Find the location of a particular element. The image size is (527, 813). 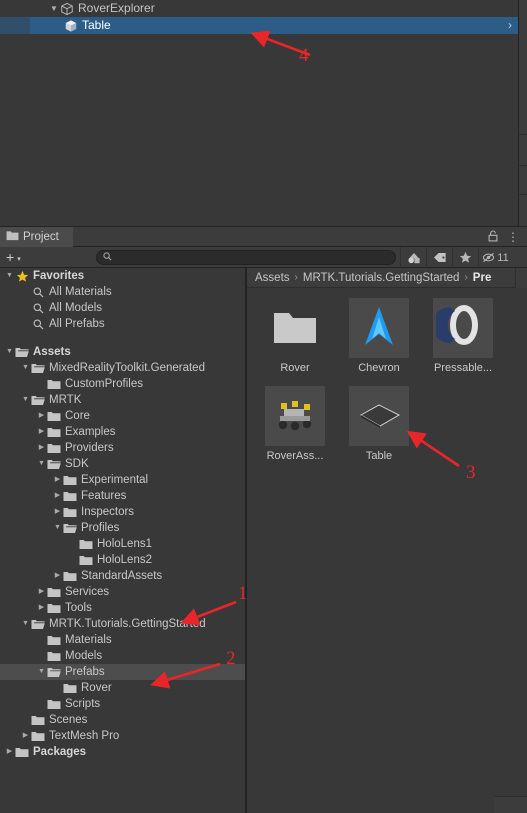

tree-item-standardassets: StandardAssets is located at coordinates (122, 576).